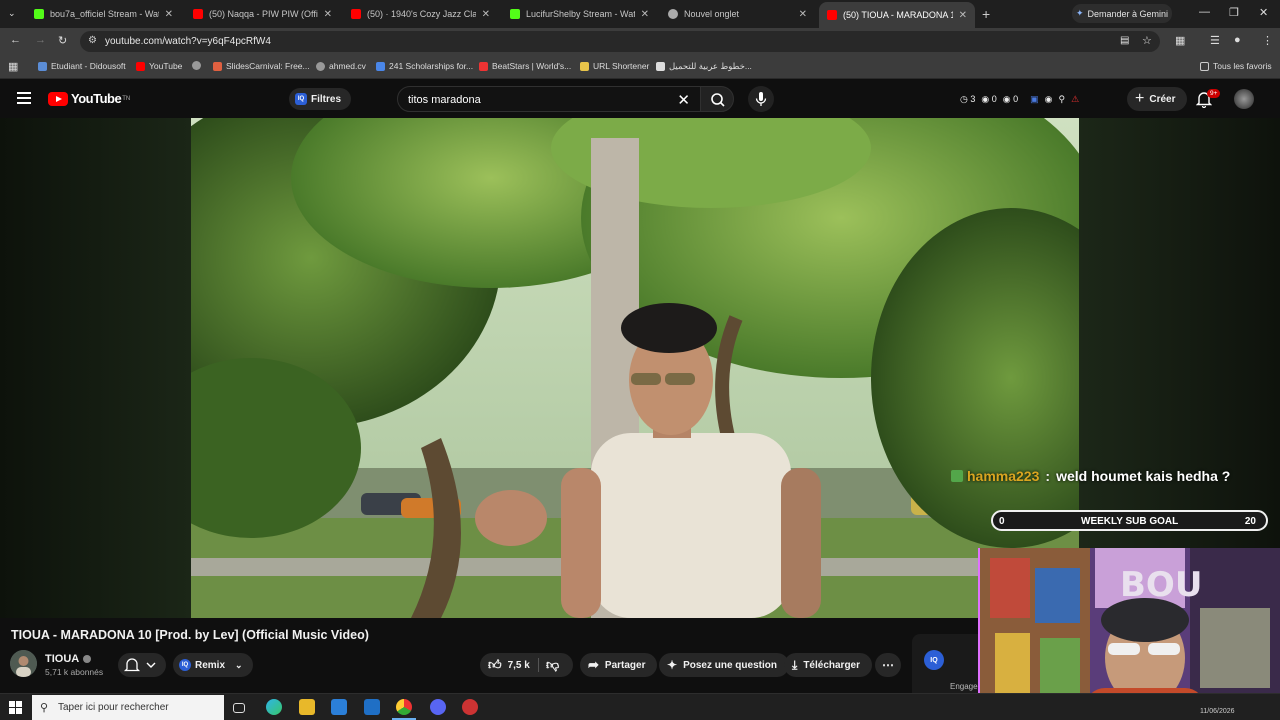  What do you see at coordinates (549, 99) in the screenshot?
I see `search-input: titos maradona ✕` at bounding box center [549, 99].